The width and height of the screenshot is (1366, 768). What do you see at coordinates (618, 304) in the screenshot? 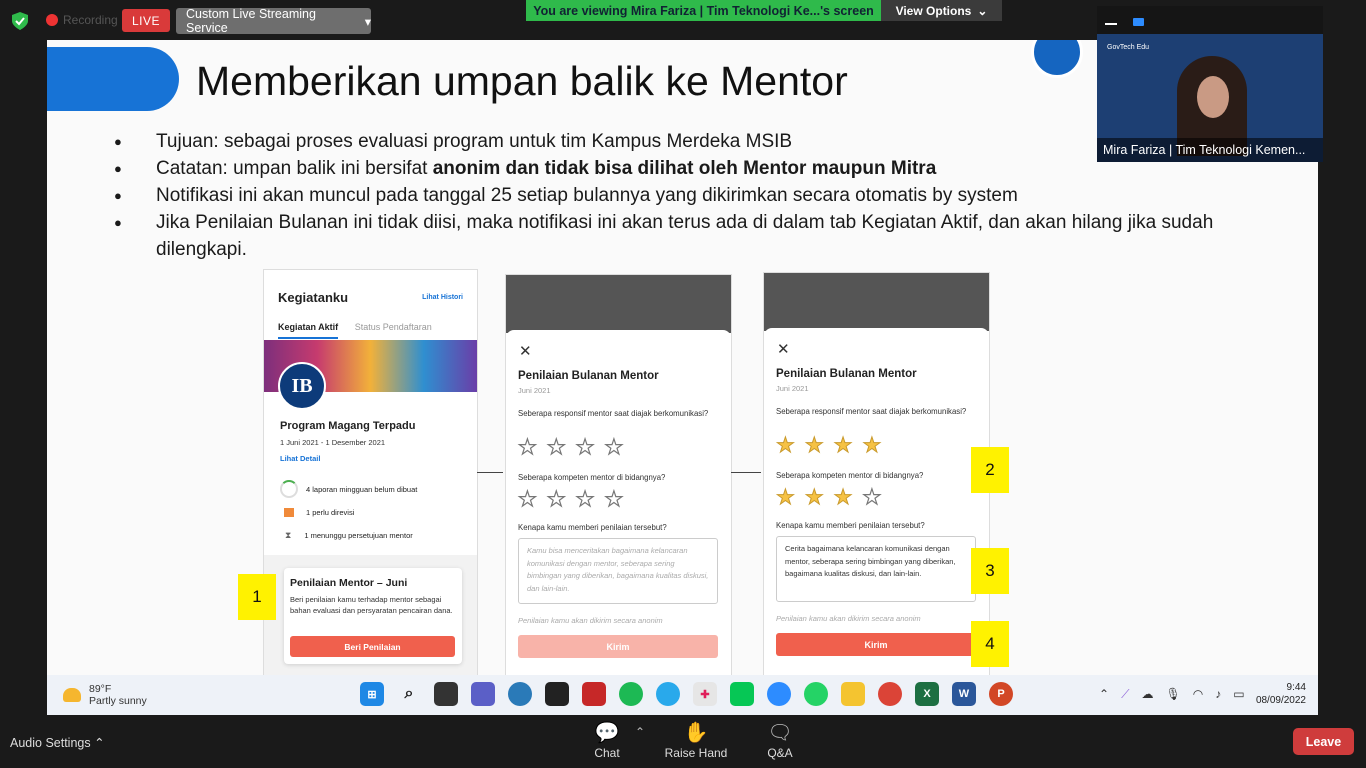
I see `dim-overlay` at bounding box center [618, 304].